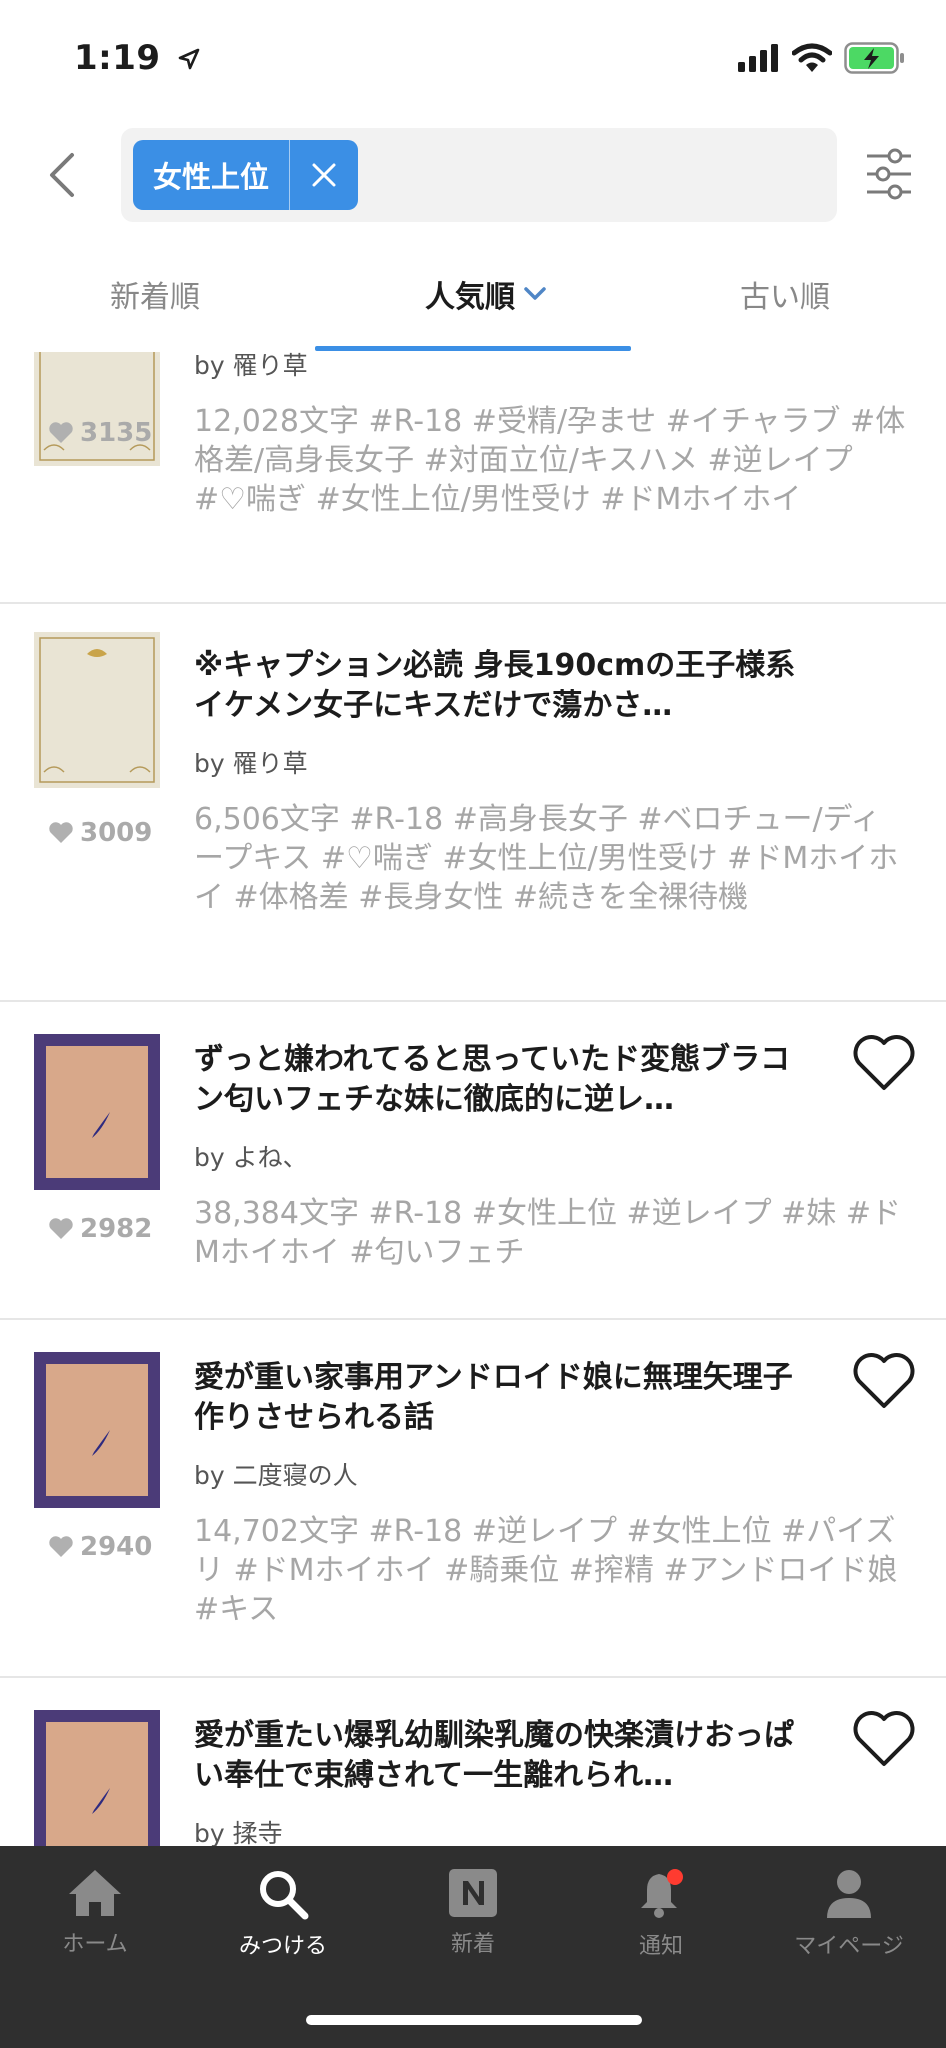  Describe the element at coordinates (474, 2020) in the screenshot. I see `home-indicator` at that location.